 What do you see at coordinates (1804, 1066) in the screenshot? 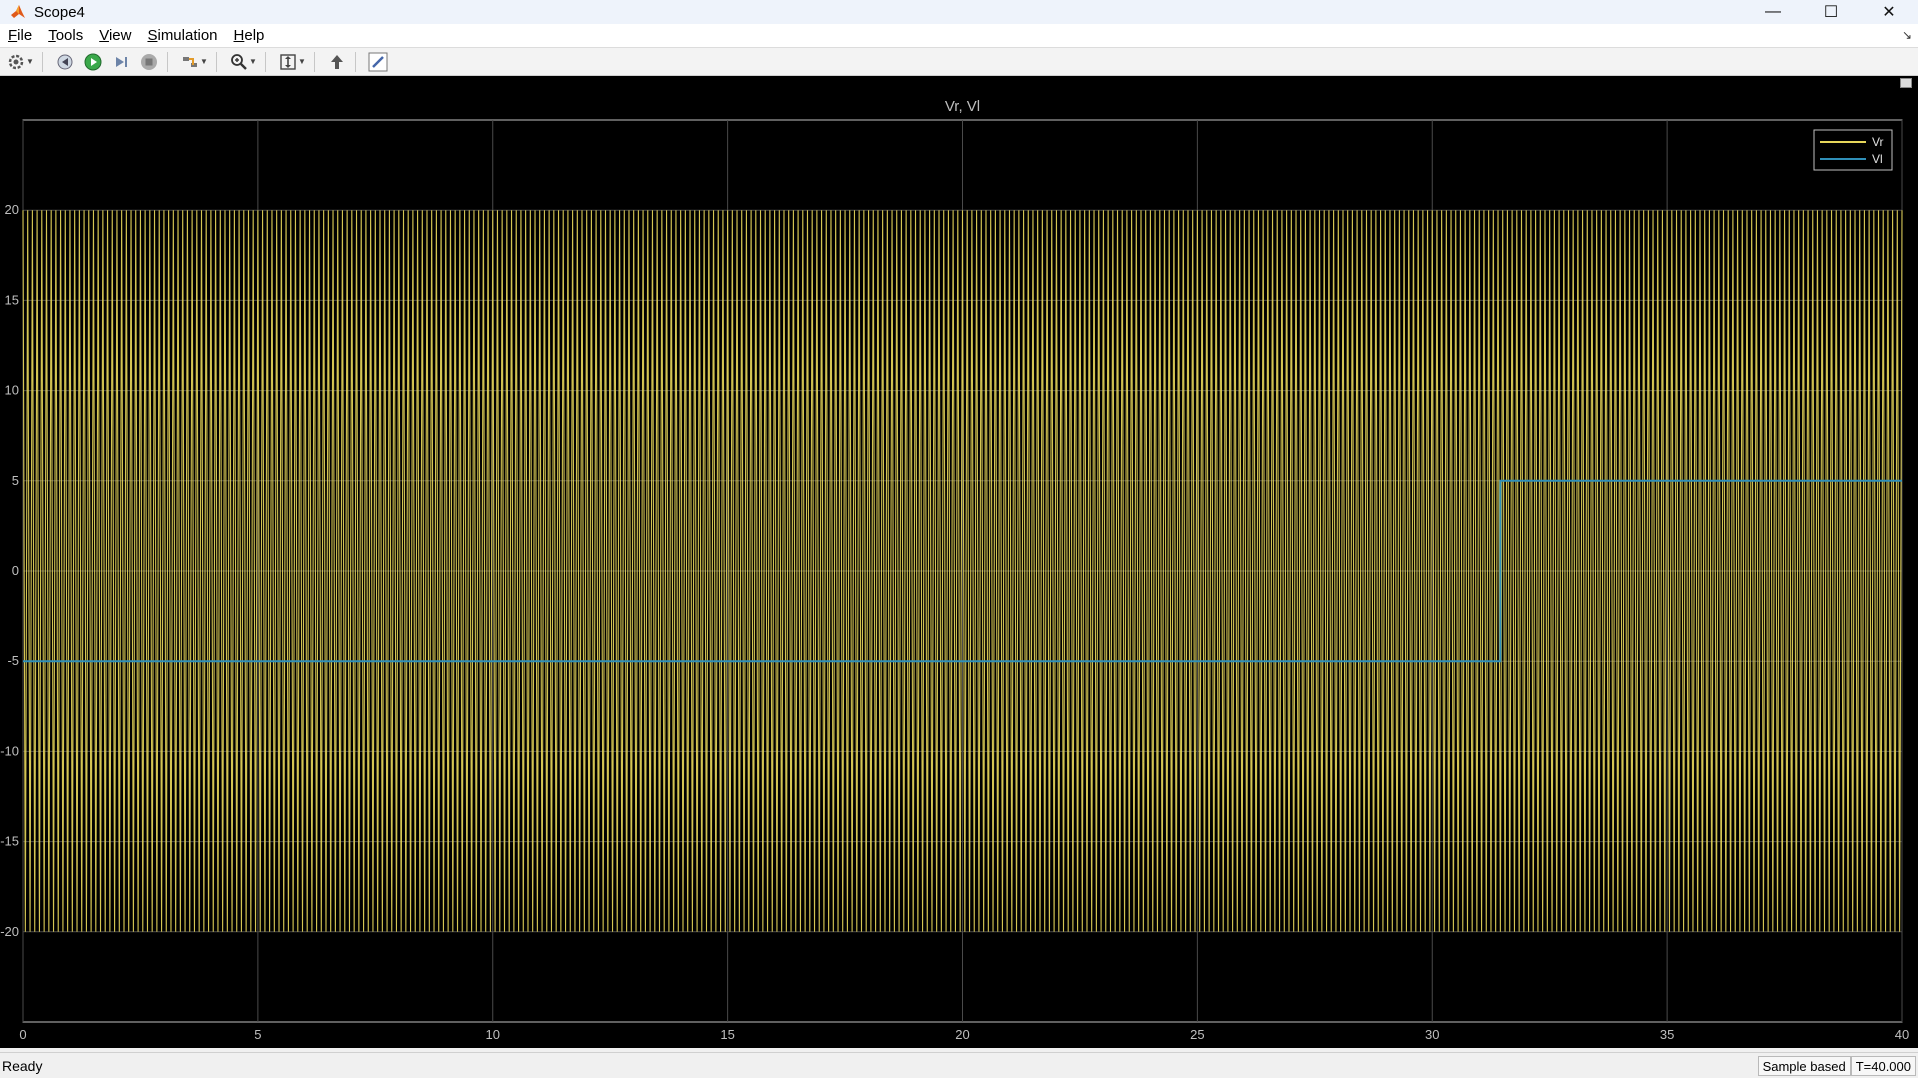
I see `status-sample-mode: Sample based` at bounding box center [1804, 1066].